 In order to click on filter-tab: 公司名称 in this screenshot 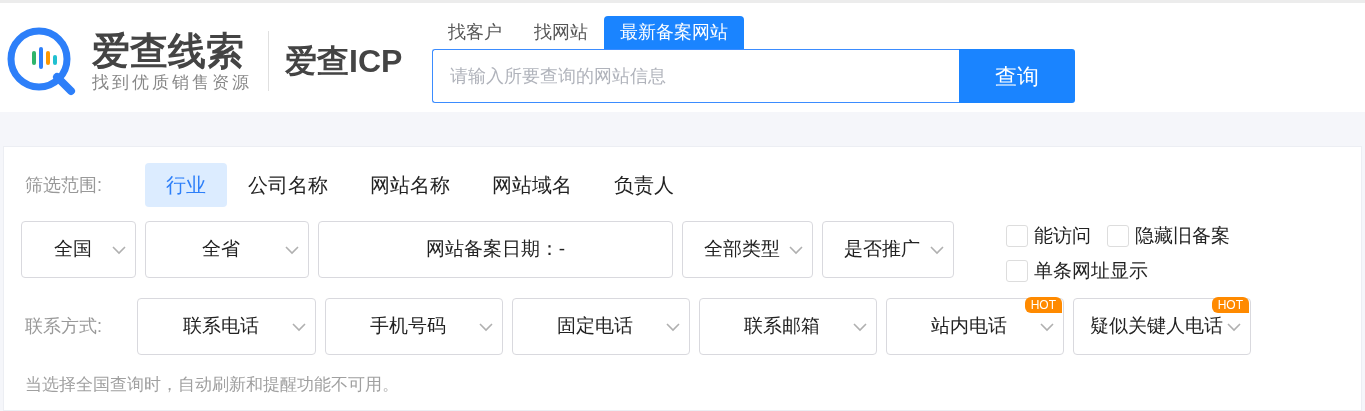, I will do `click(288, 185)`.